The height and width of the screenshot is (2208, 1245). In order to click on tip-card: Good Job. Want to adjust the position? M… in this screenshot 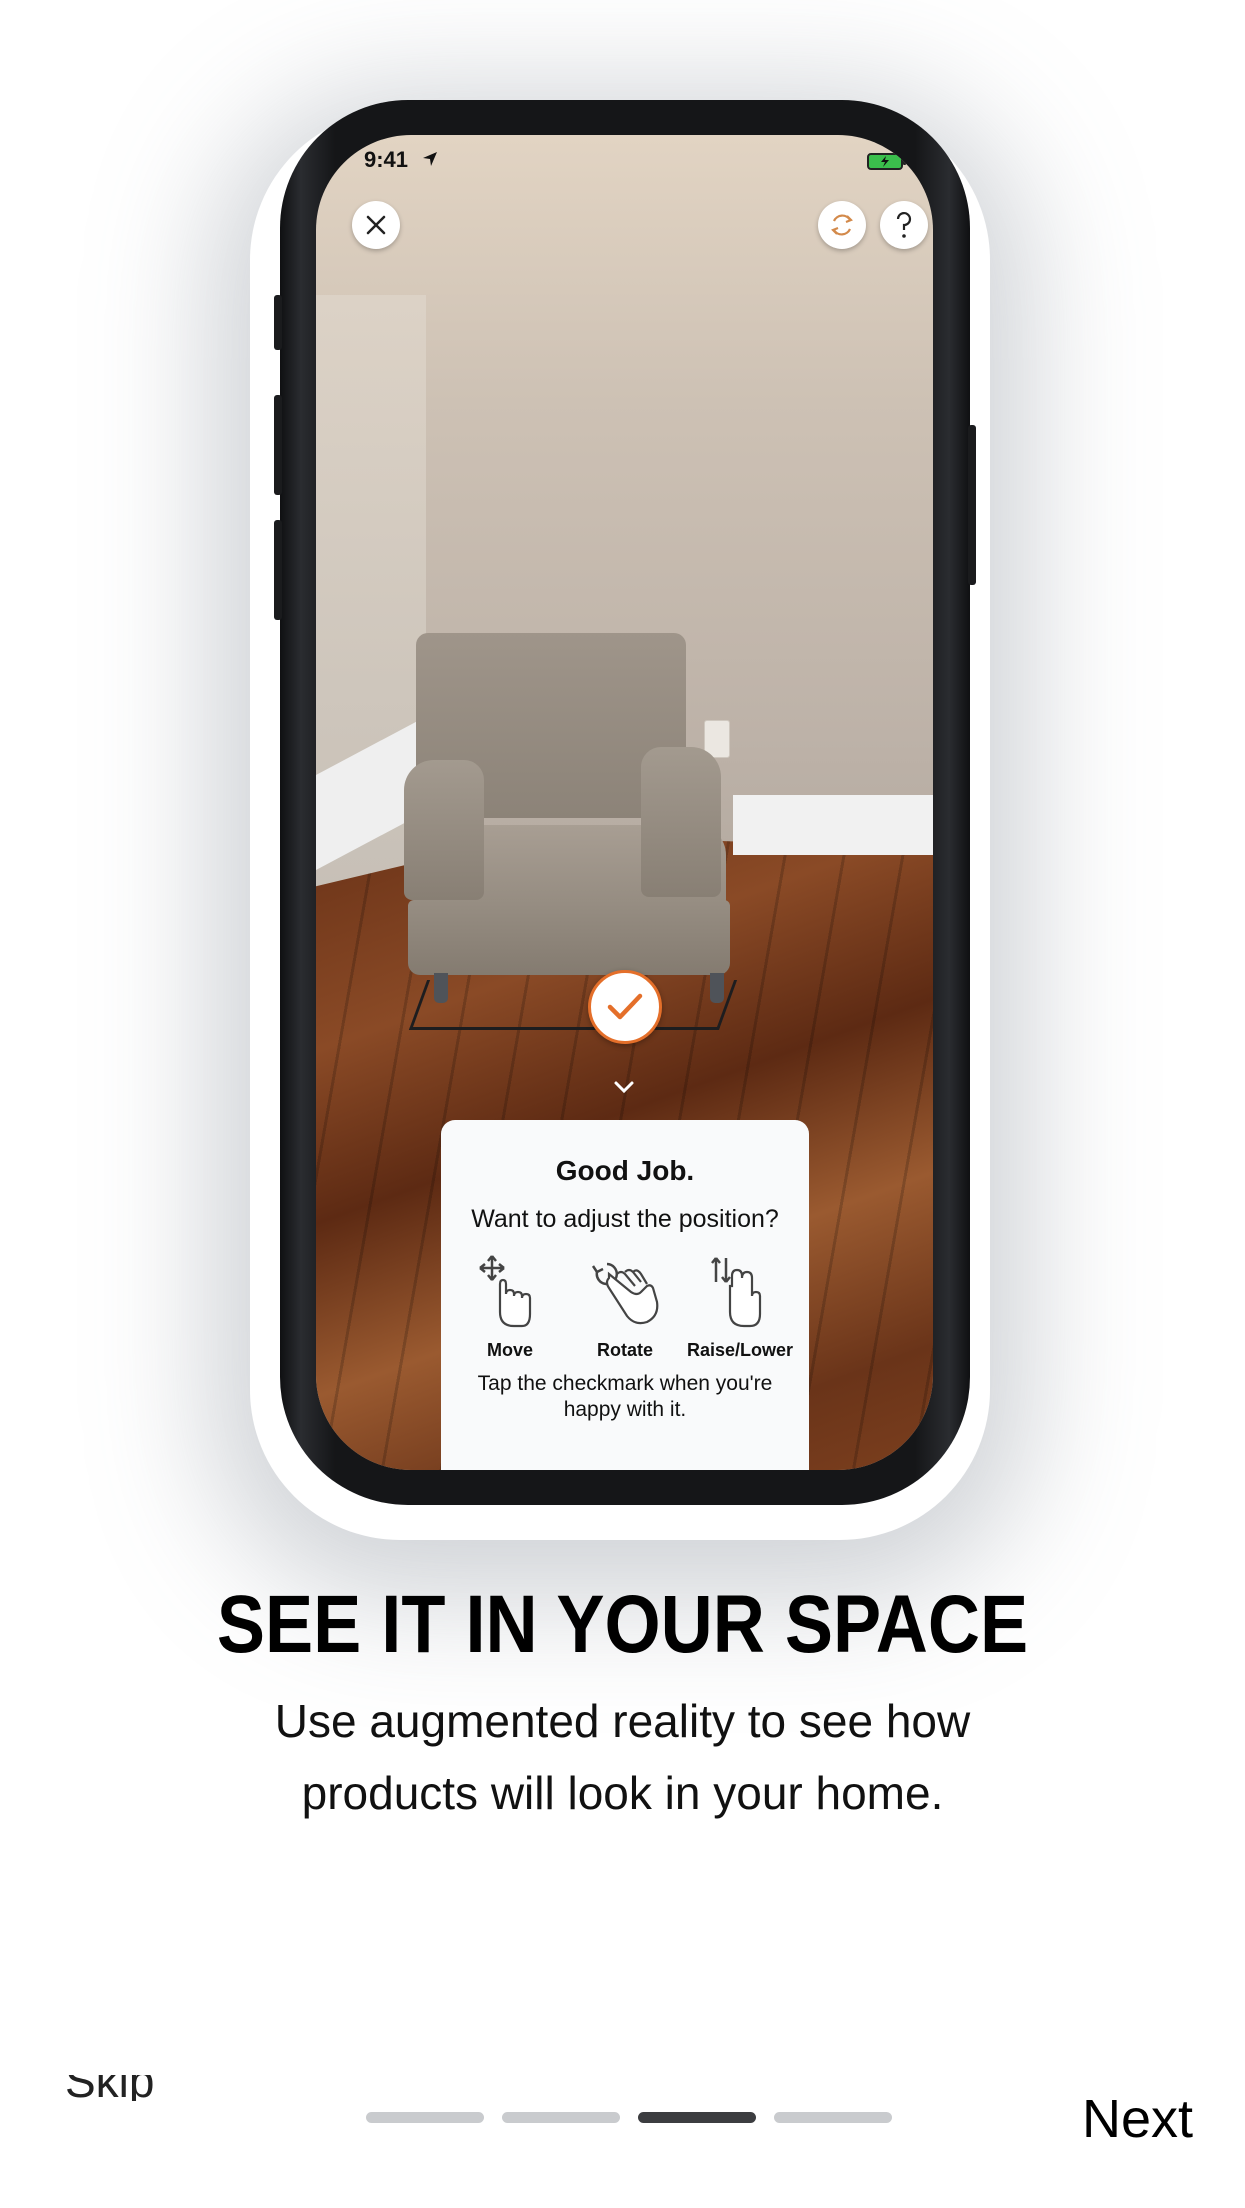, I will do `click(625, 1295)`.